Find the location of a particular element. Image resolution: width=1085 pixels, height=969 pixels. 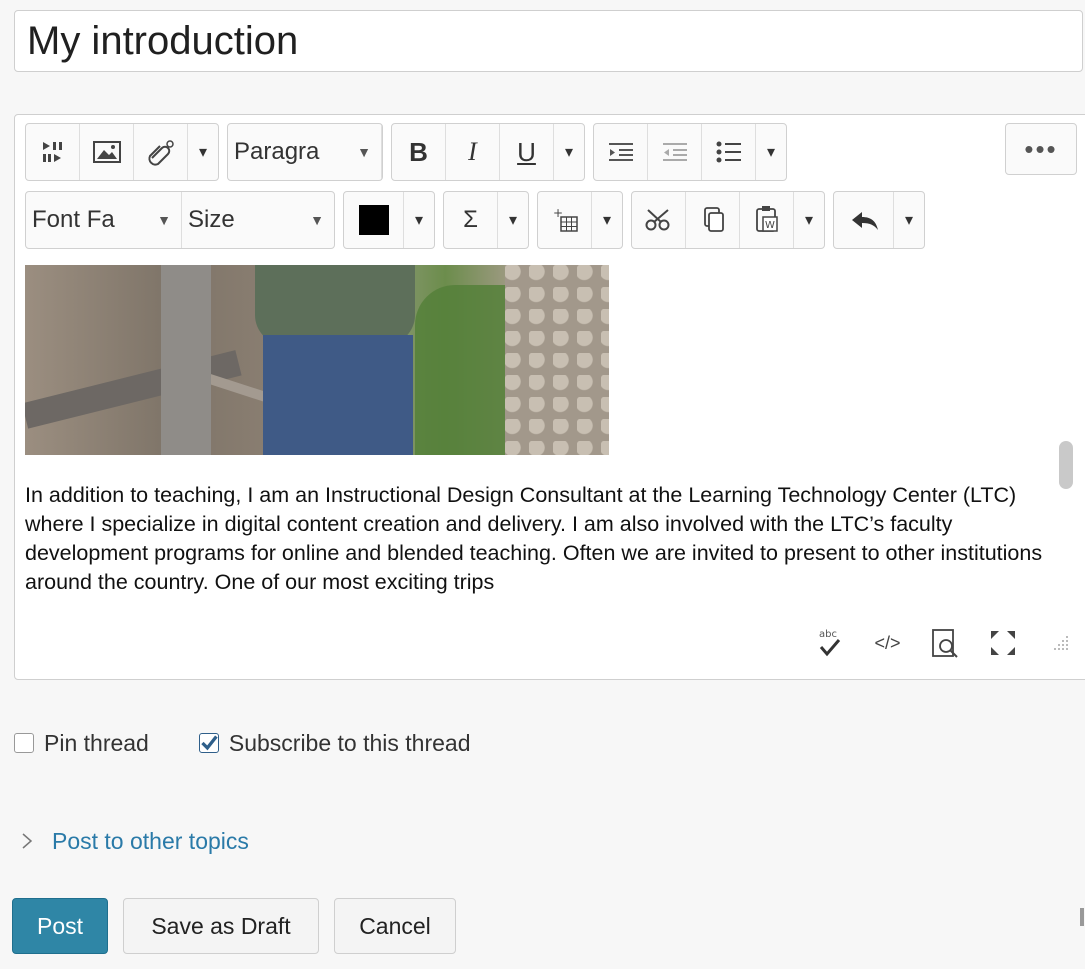

font-size-select: Size ▼ is located at coordinates (258, 220).